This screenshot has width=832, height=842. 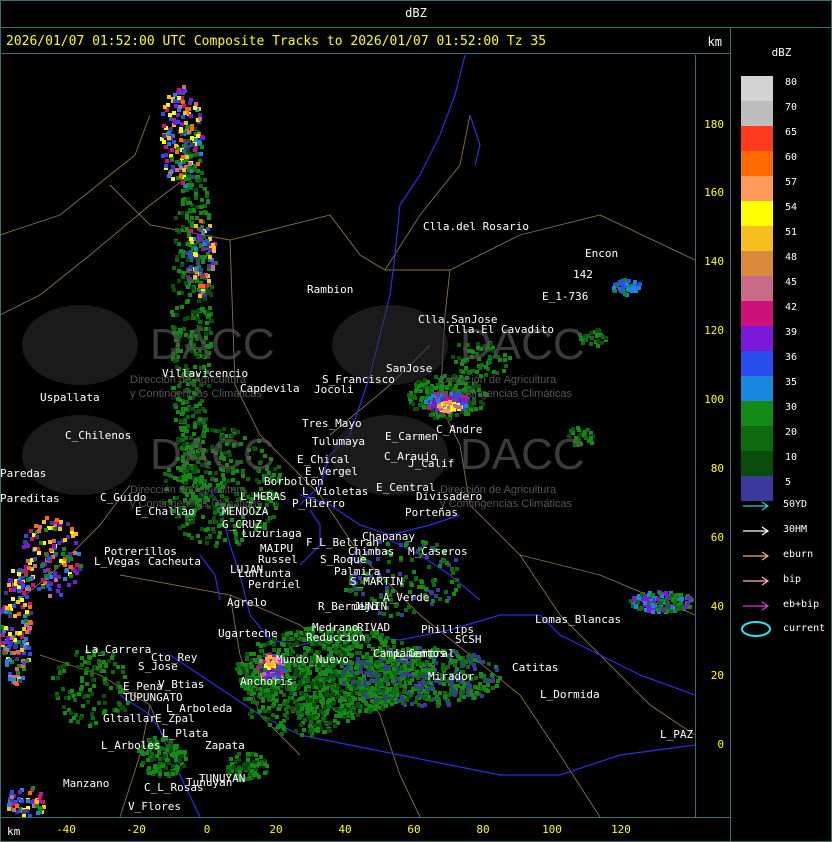 I want to click on dbz-level-label: 5, so click(x=788, y=482).